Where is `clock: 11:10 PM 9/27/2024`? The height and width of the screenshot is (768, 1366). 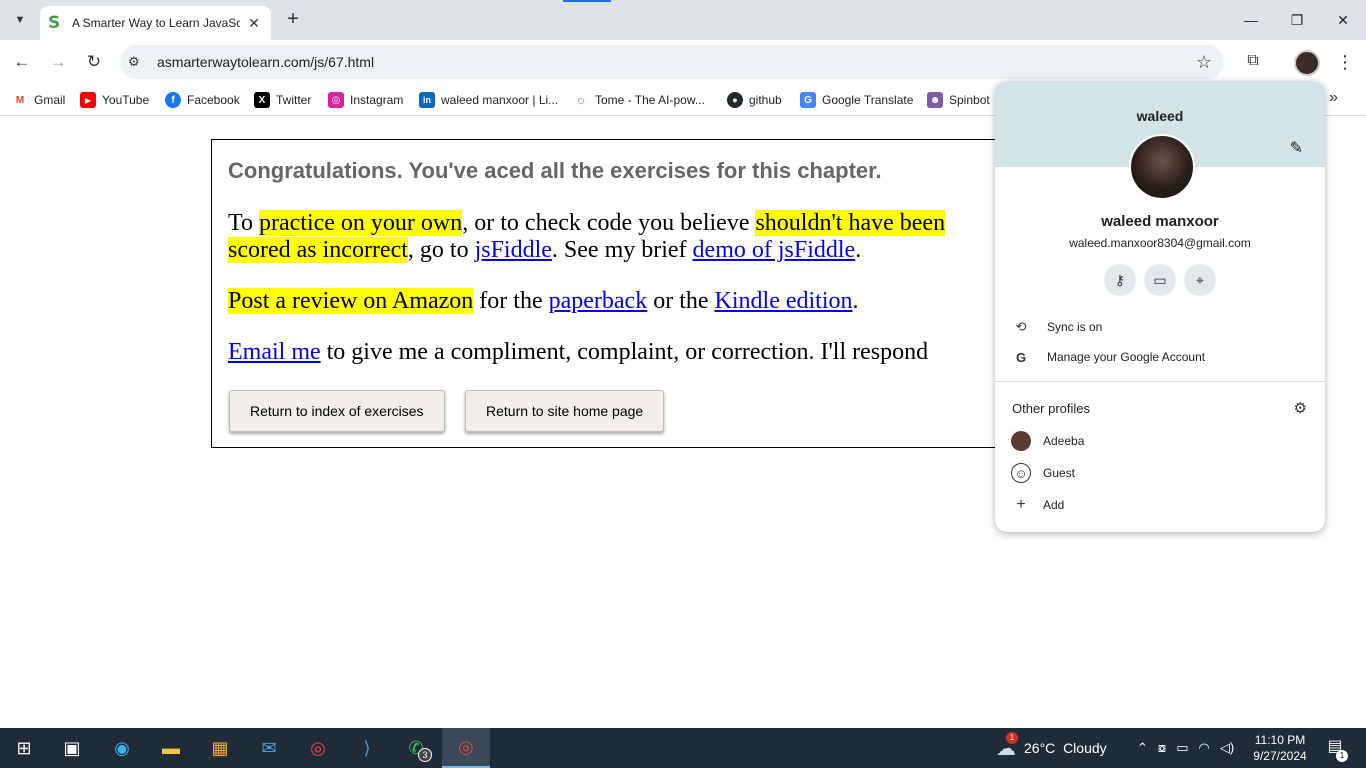
clock: 11:10 PM 9/27/2024 is located at coordinates (1280, 748).